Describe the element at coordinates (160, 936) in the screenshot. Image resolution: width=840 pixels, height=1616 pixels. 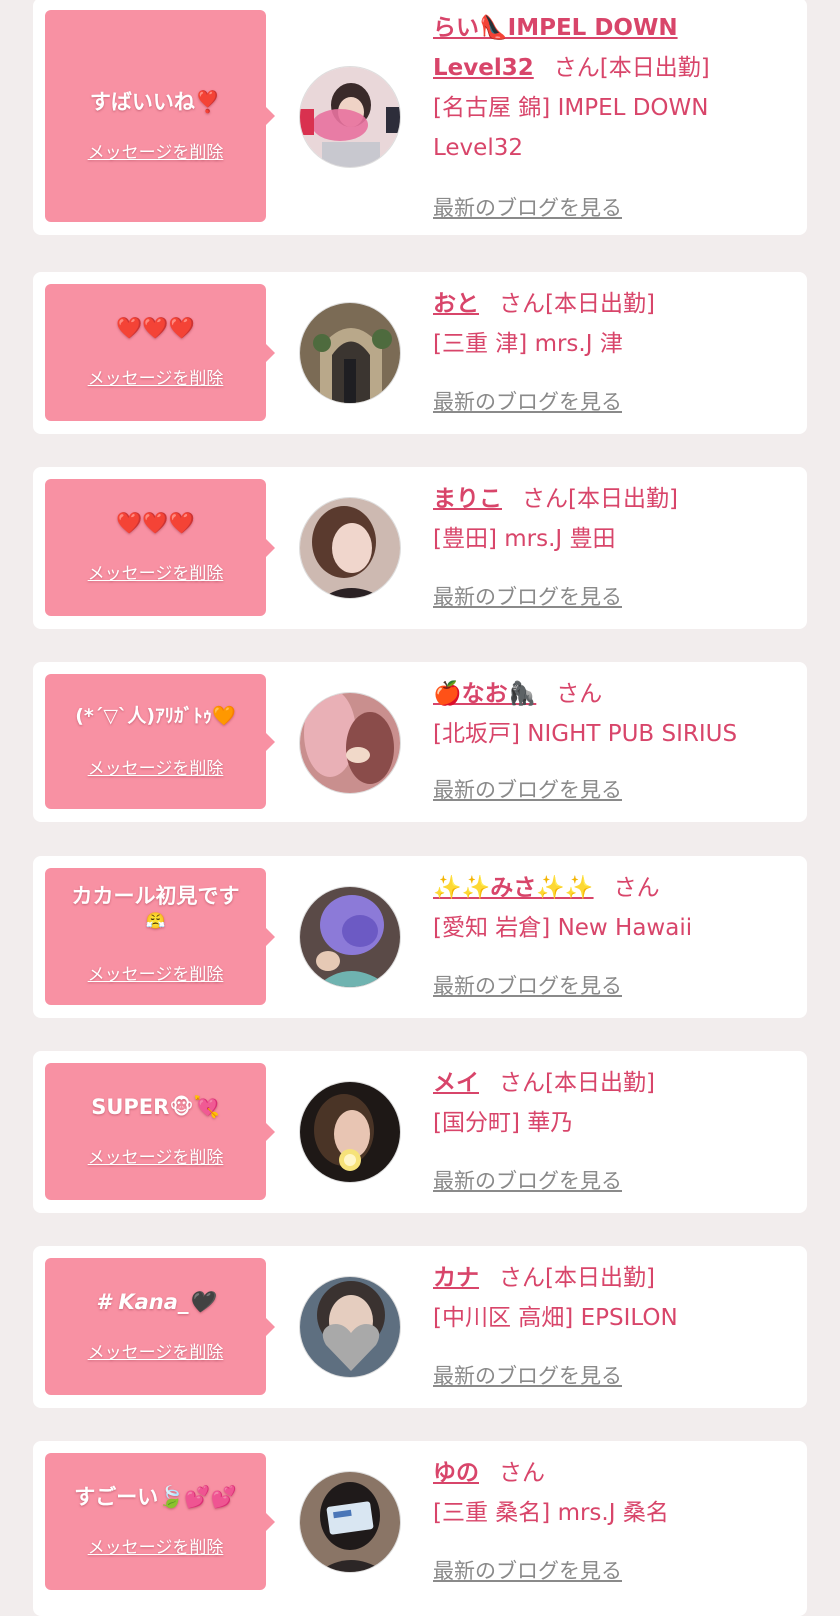
I see `message-bubble: カカール初見です 😤 メッセージを削除` at that location.